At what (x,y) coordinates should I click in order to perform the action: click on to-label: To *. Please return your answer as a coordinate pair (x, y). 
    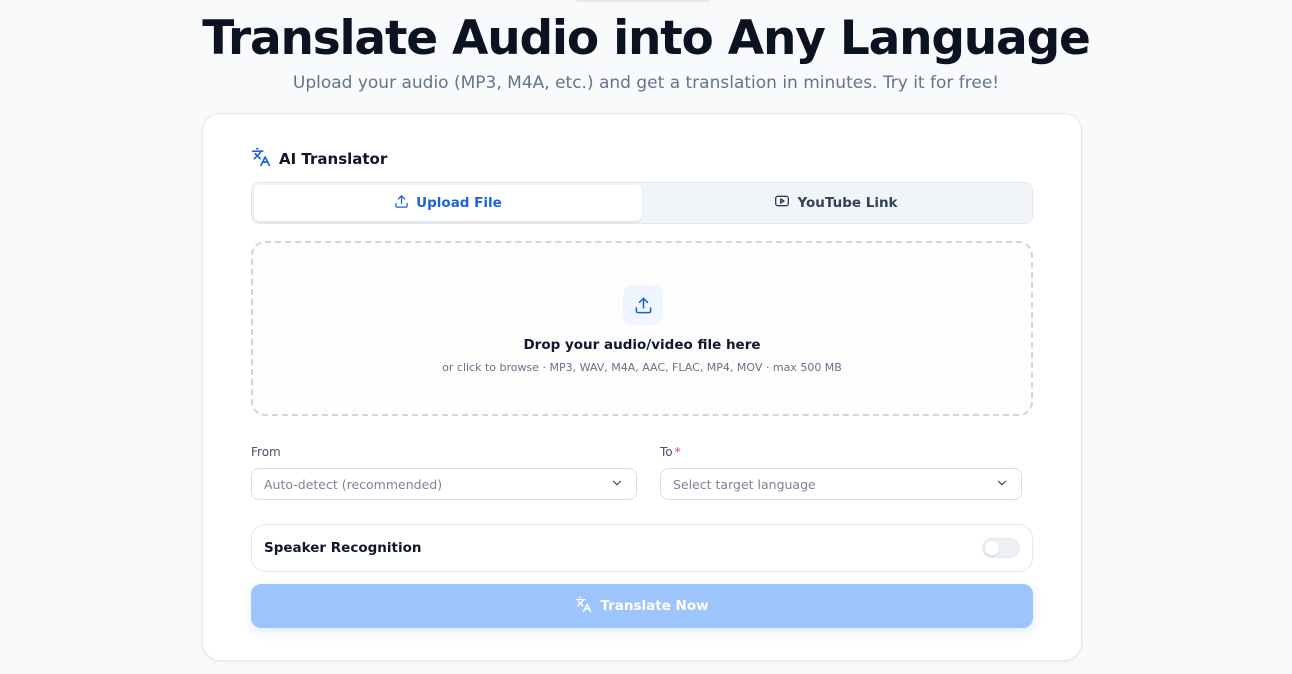
    Looking at the image, I should click on (670, 452).